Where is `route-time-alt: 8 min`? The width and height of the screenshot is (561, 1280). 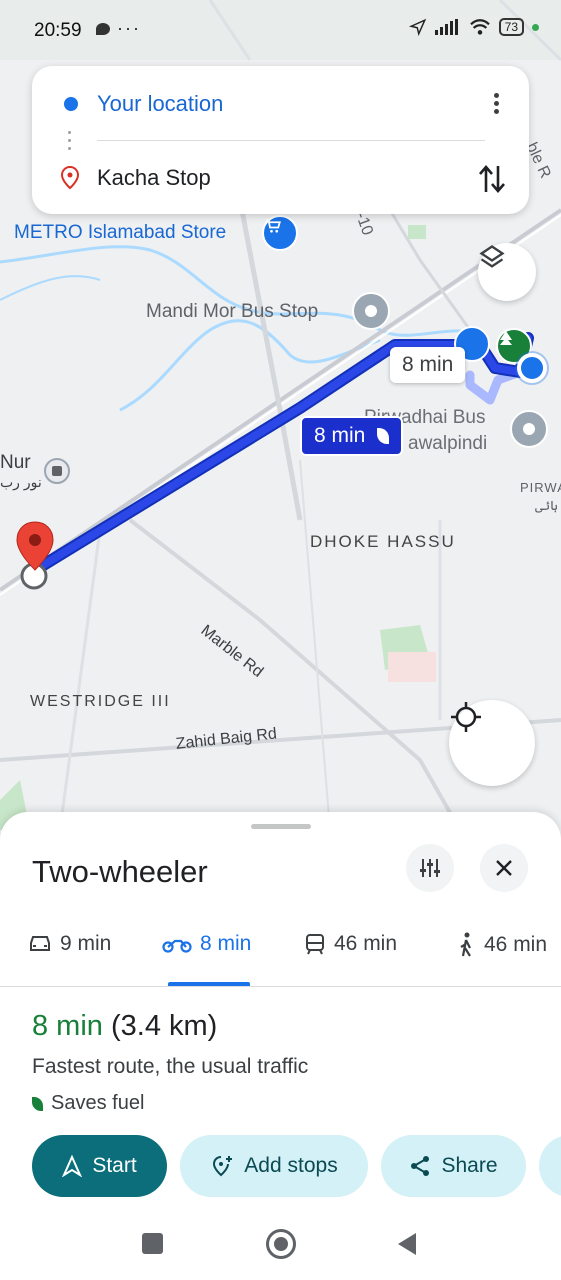
route-time-alt: 8 min is located at coordinates (428, 364).